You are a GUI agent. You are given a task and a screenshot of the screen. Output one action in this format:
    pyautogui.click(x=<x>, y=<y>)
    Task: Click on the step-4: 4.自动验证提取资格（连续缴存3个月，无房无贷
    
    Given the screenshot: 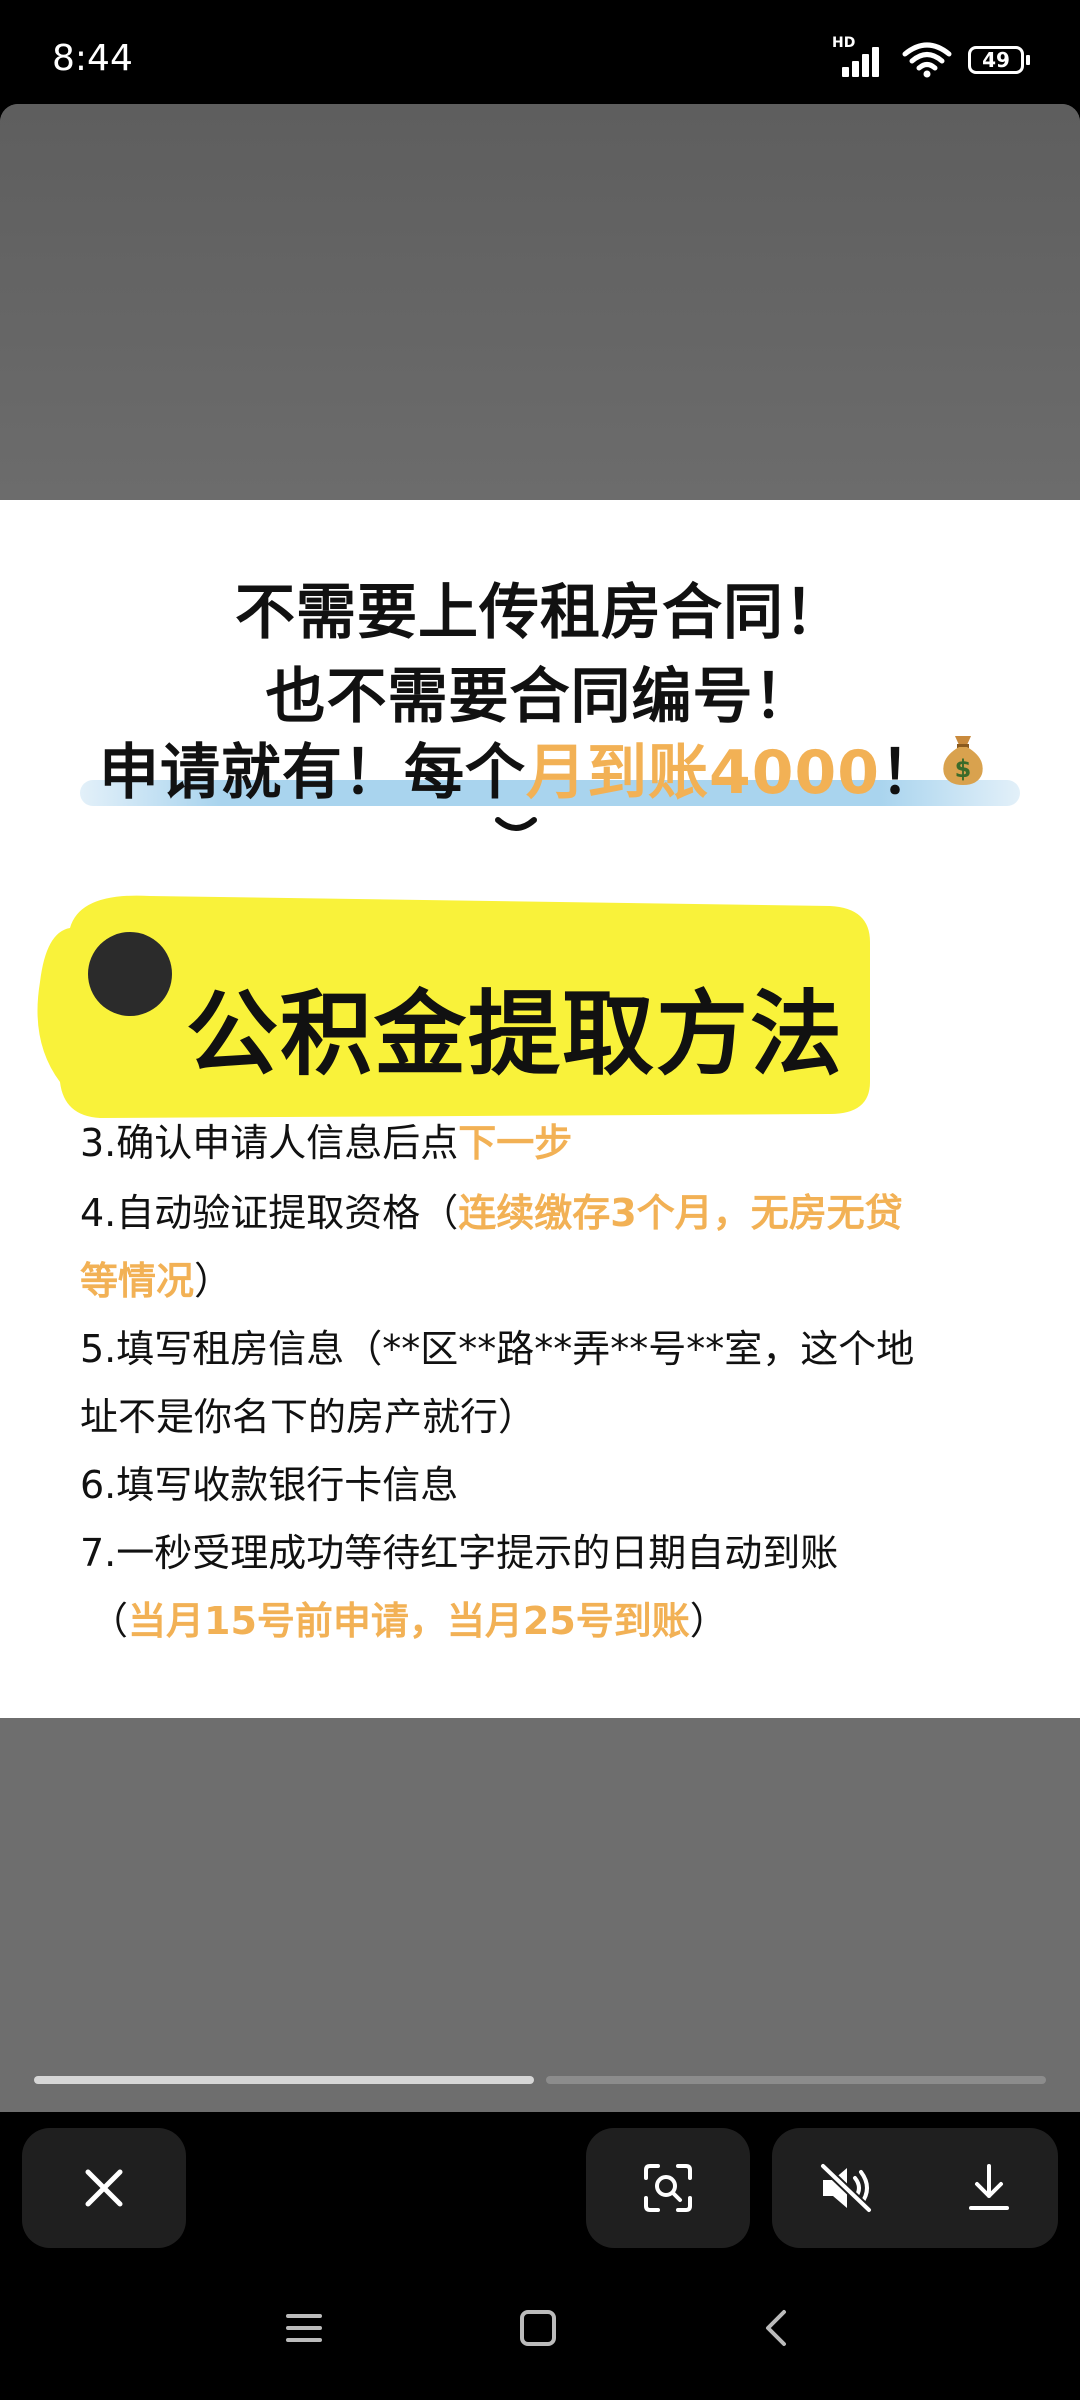 What is the action you would take?
    pyautogui.click(x=491, y=1209)
    